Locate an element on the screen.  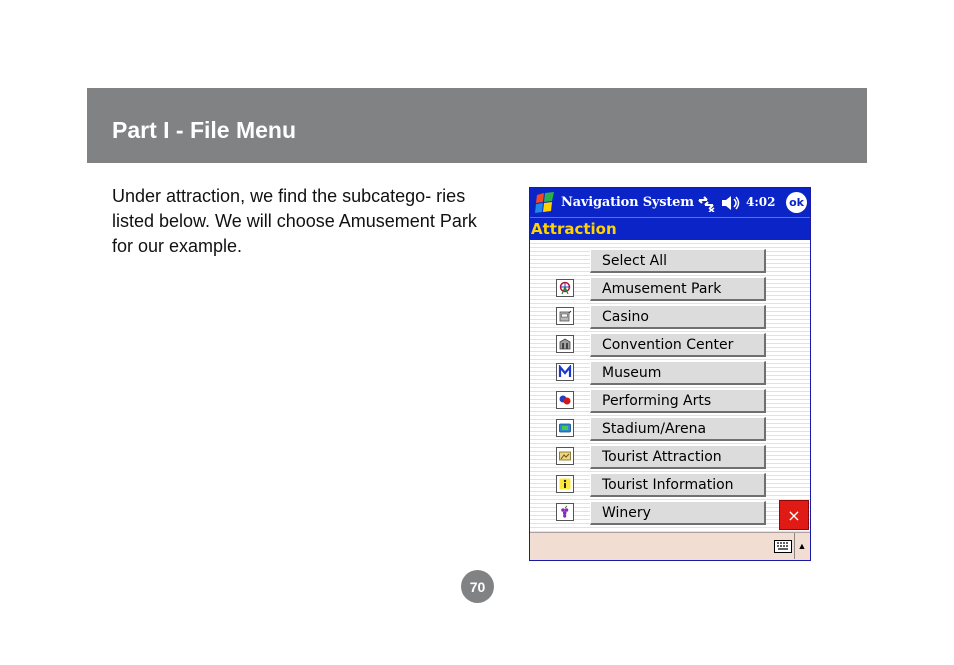
ok-button: ok is located at coordinates (796, 202).